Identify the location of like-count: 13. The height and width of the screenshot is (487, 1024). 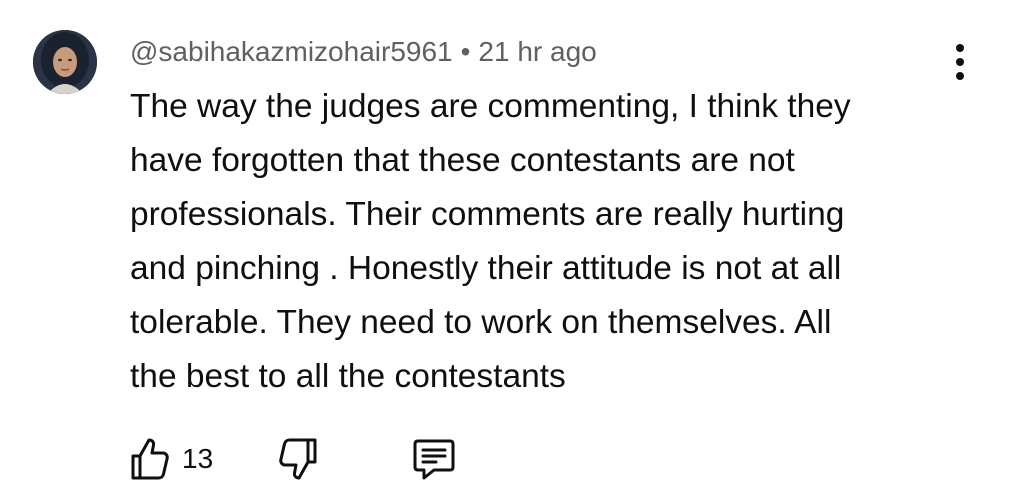
(198, 458).